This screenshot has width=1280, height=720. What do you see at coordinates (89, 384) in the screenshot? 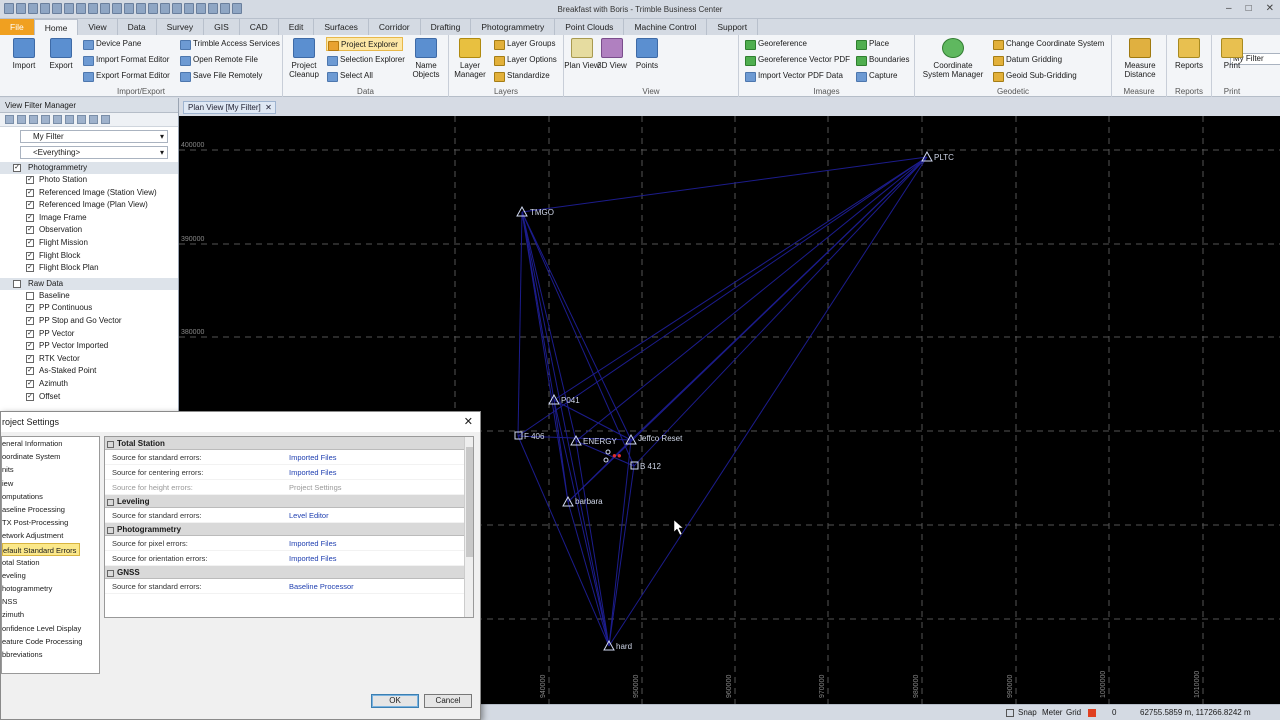
I see `filter-item: ✓ Azimuth` at bounding box center [89, 384].